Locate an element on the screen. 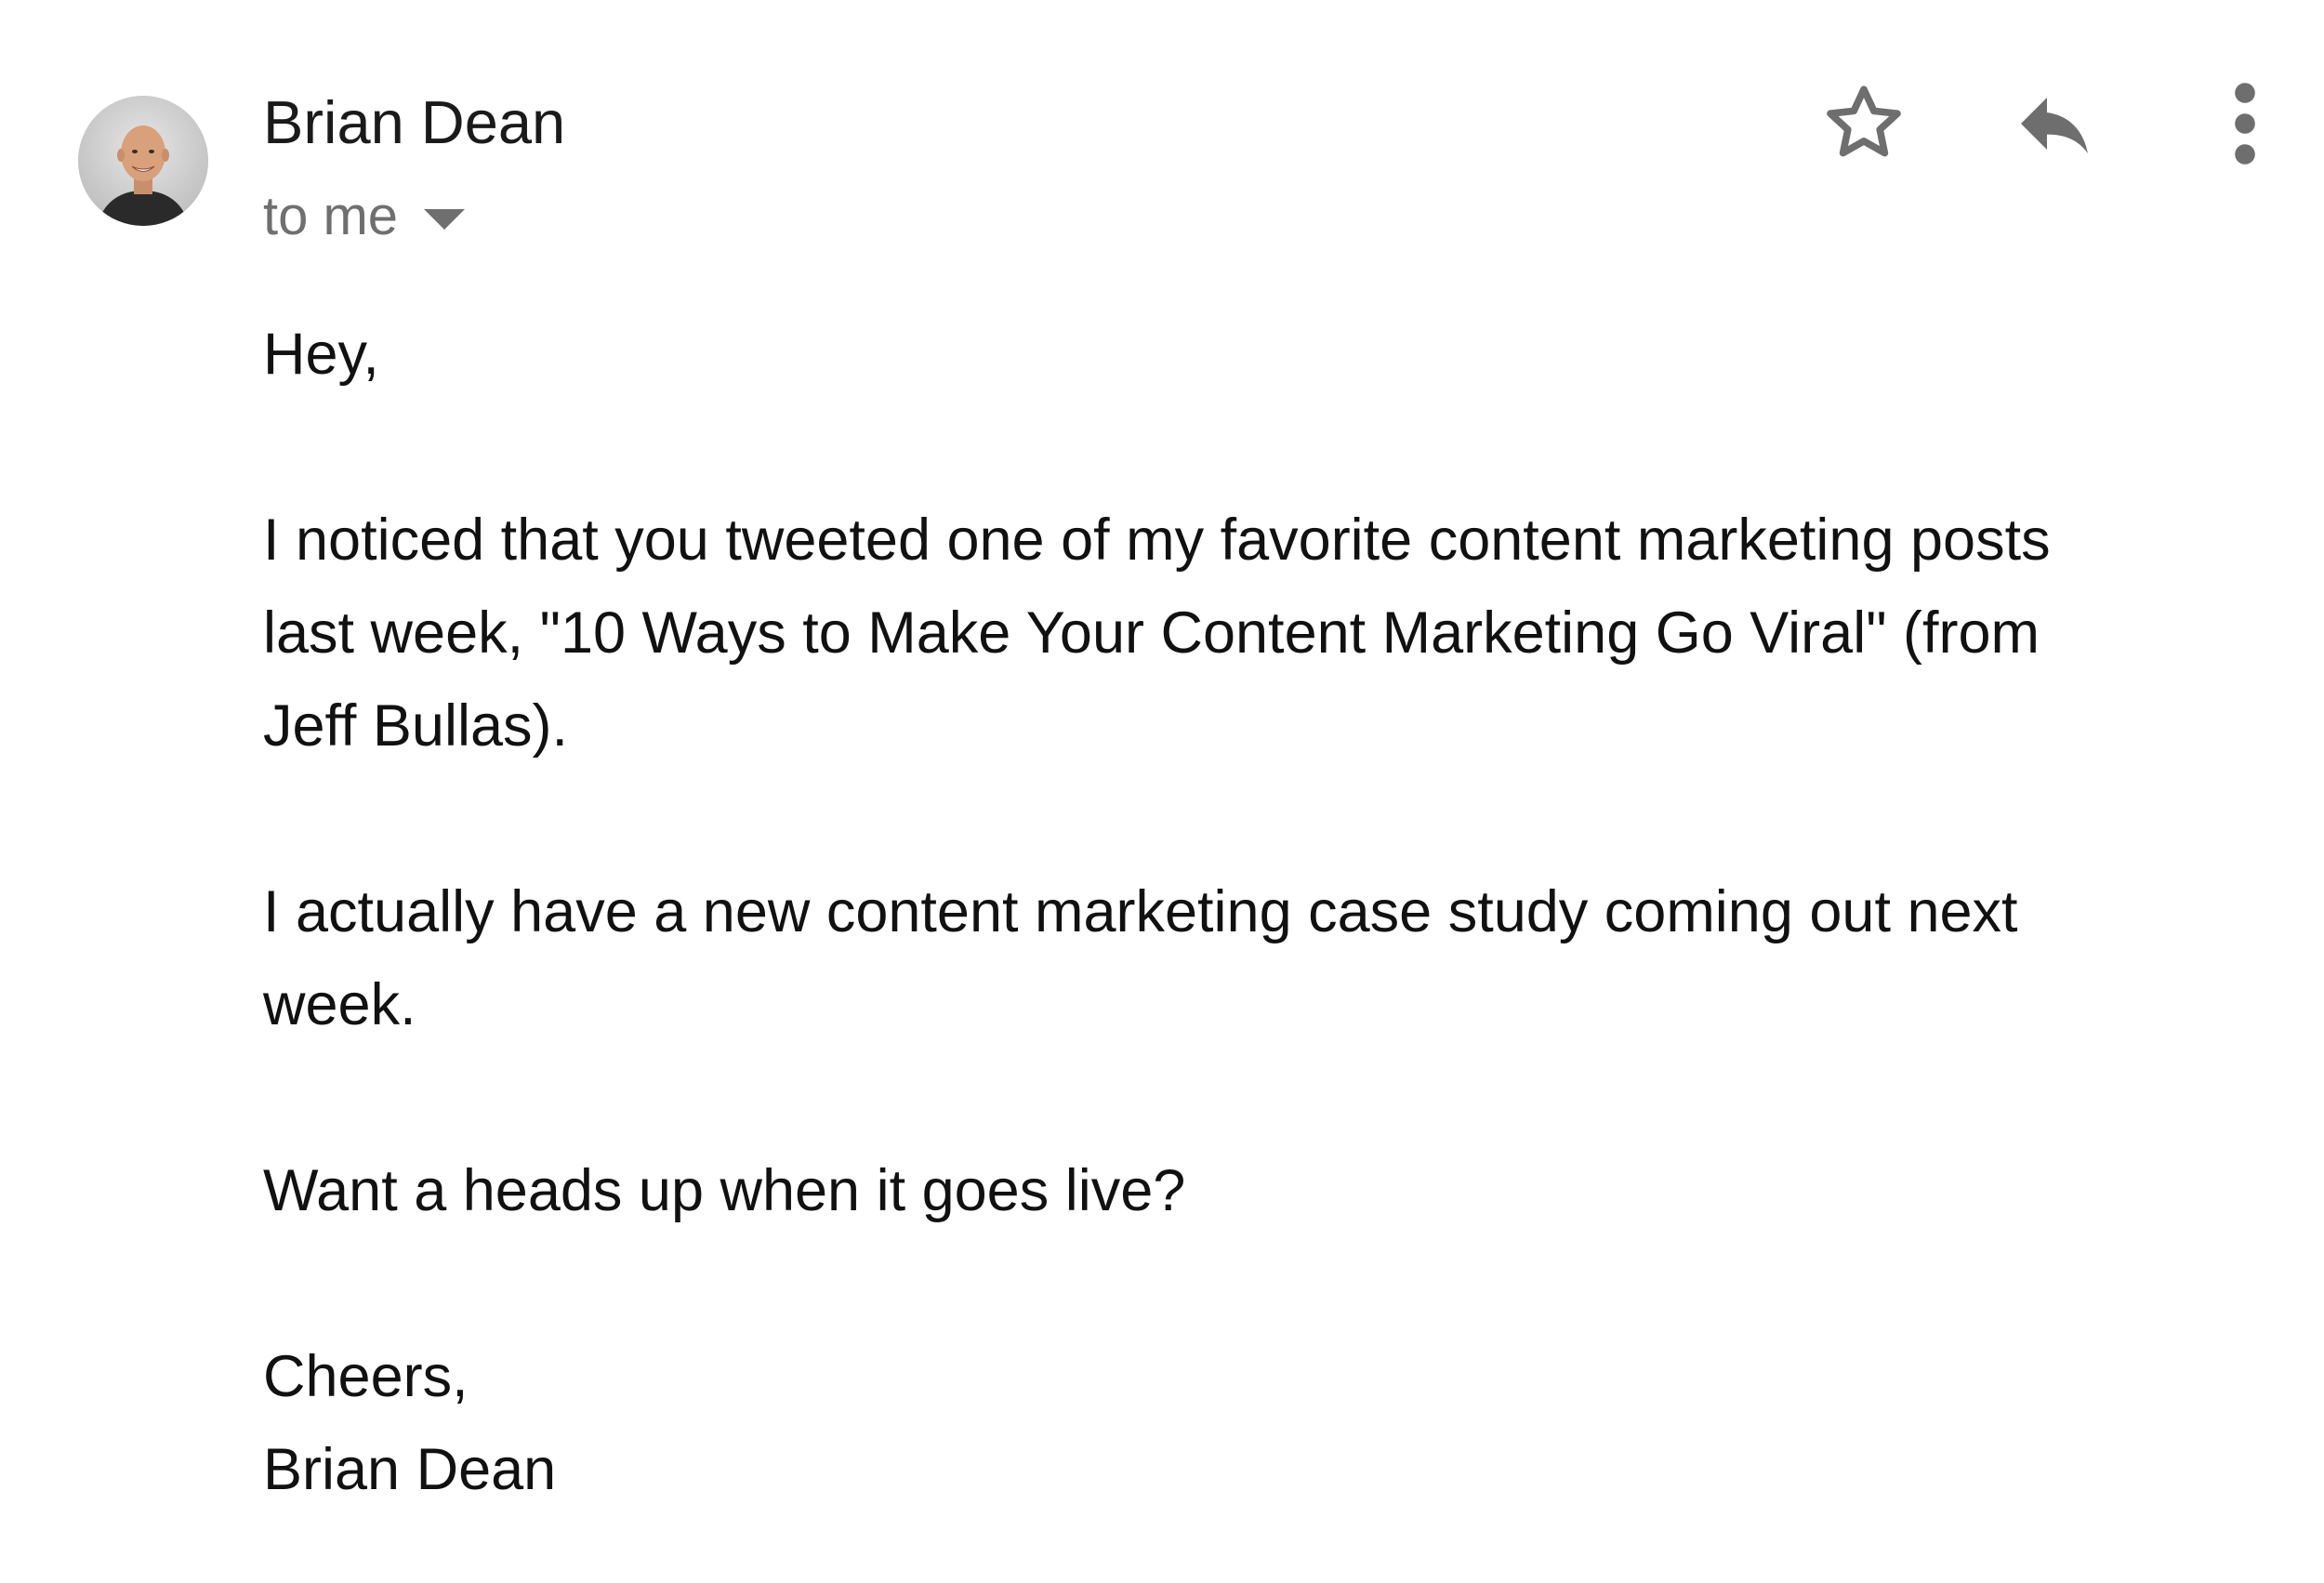 The image size is (2324, 1583). reply-button is located at coordinates (2054, 124).